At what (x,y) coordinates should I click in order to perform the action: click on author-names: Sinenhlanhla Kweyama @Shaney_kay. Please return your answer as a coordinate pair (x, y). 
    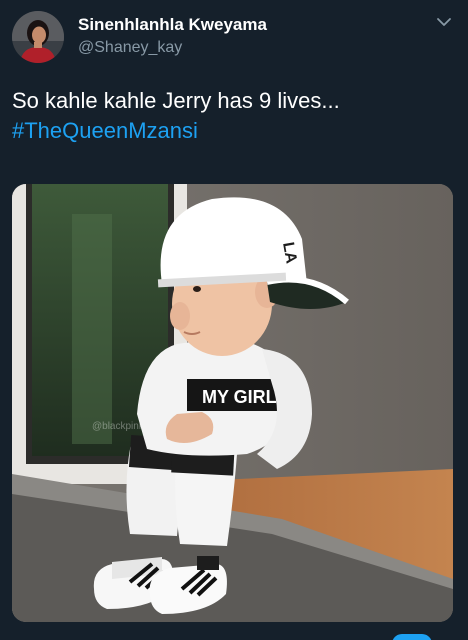
    Looking at the image, I should click on (172, 36).